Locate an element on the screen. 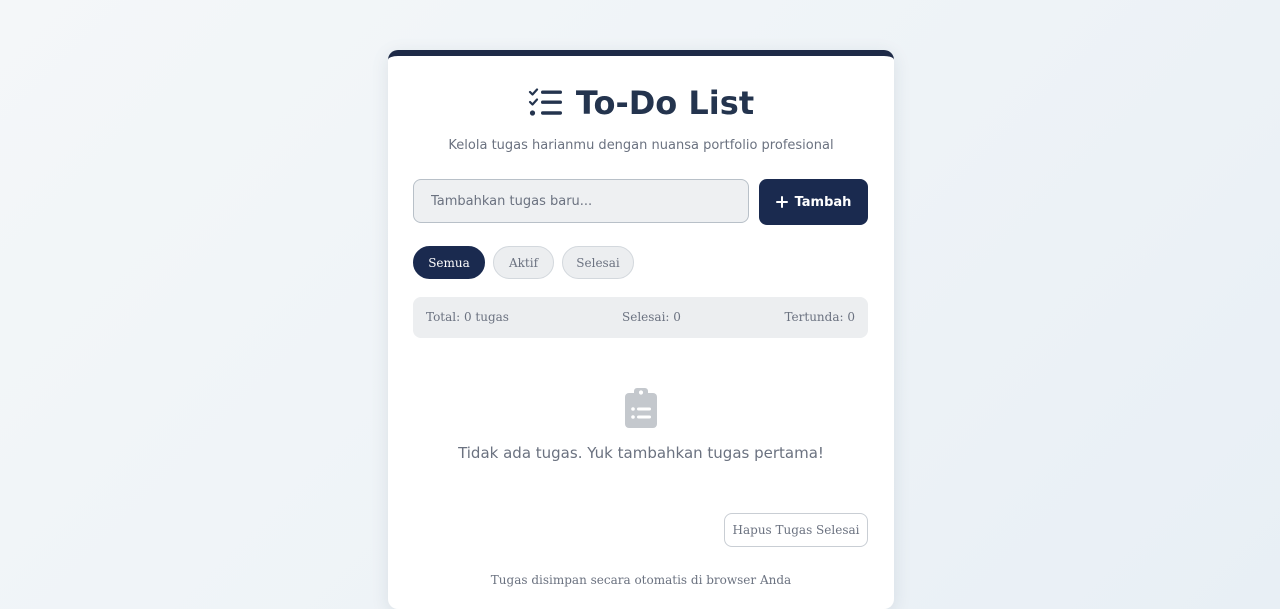  stat-total: Total: 0 tugas is located at coordinates (467, 317).